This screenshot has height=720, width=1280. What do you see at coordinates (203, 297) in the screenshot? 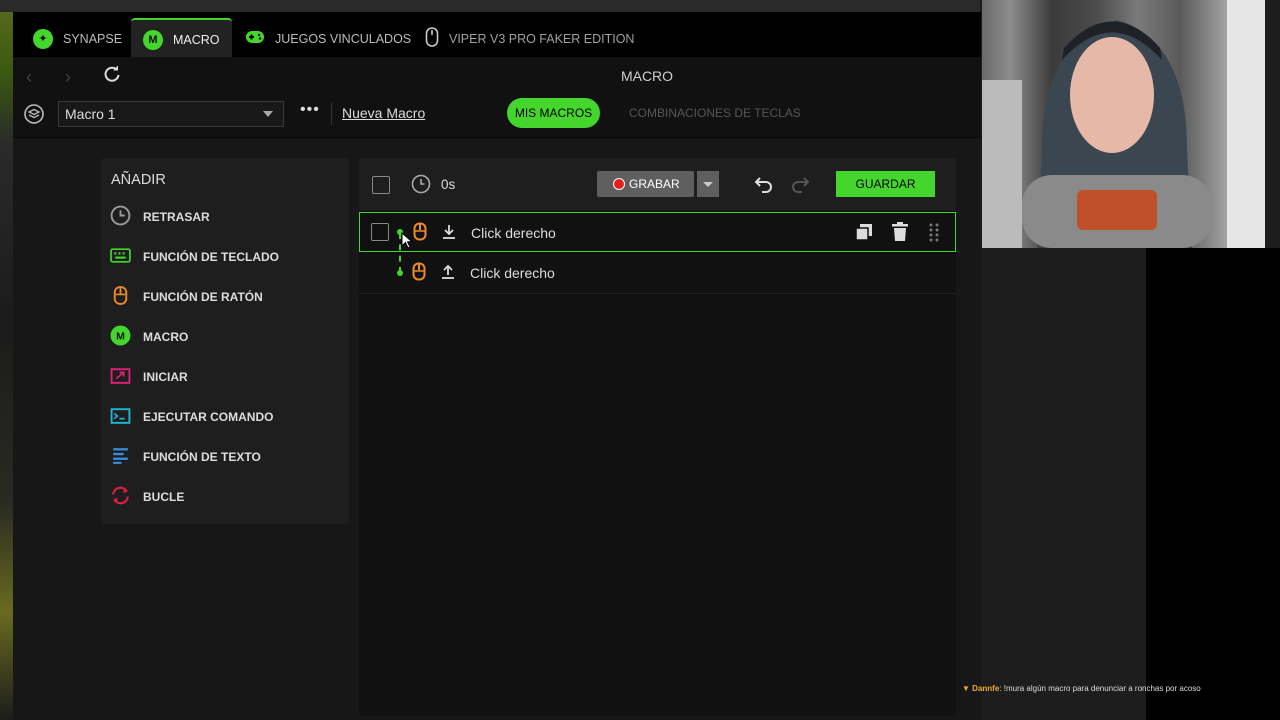
I see `add-item-label: FUNCIÓN DE RATÓN` at bounding box center [203, 297].